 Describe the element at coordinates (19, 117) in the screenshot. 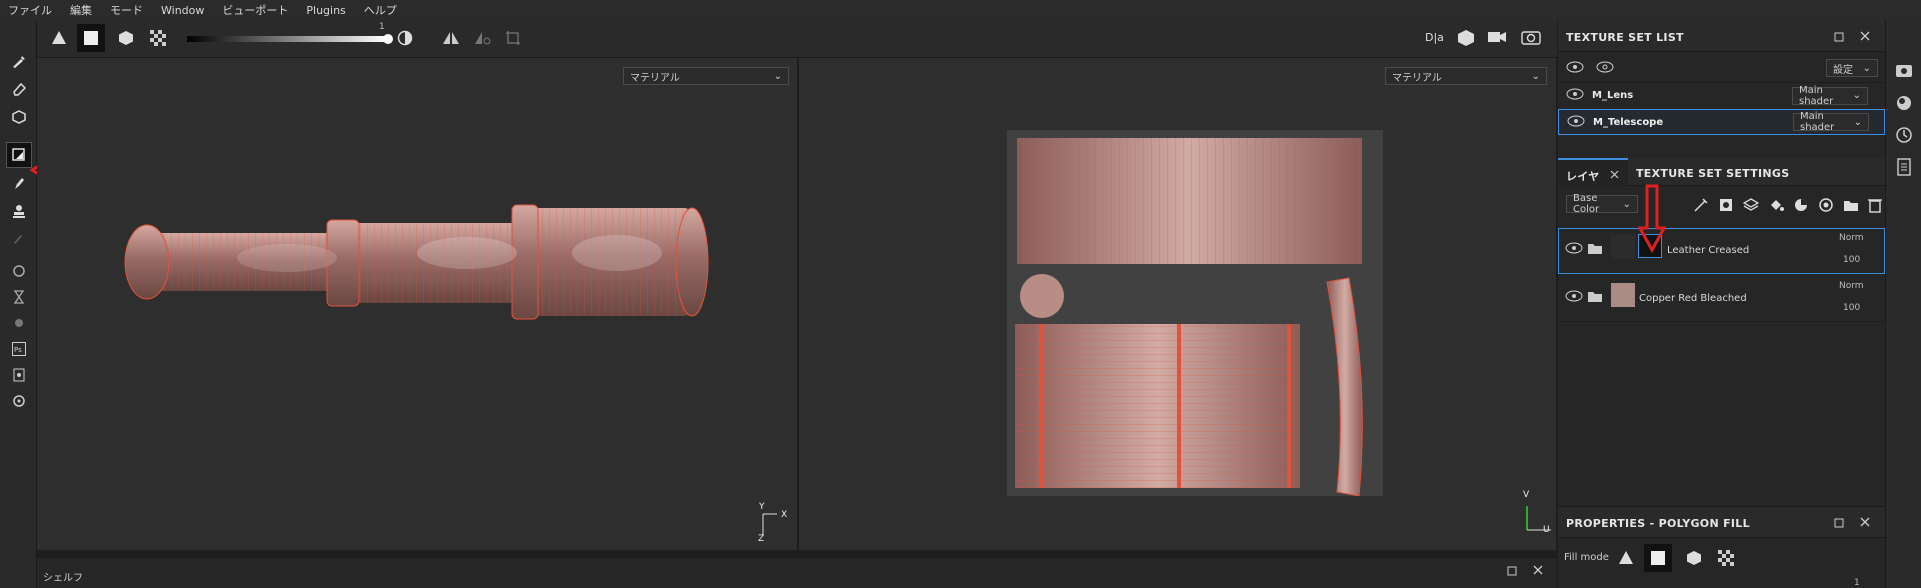

I see `projection-icon` at that location.